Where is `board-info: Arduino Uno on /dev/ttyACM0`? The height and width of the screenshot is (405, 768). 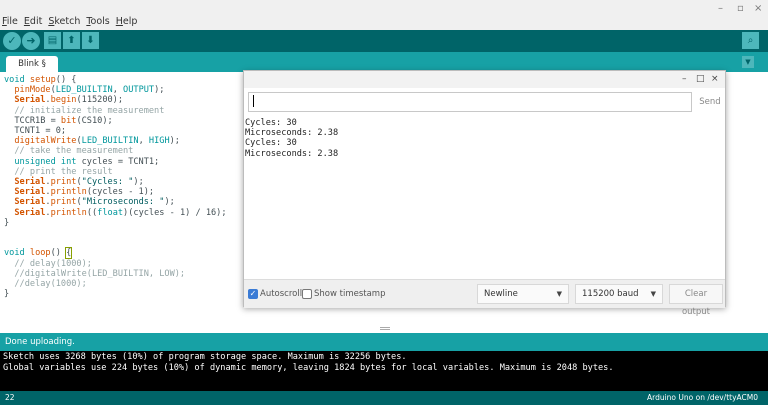
board-info: Arduino Uno on /dev/ttyACM0 is located at coordinates (702, 397).